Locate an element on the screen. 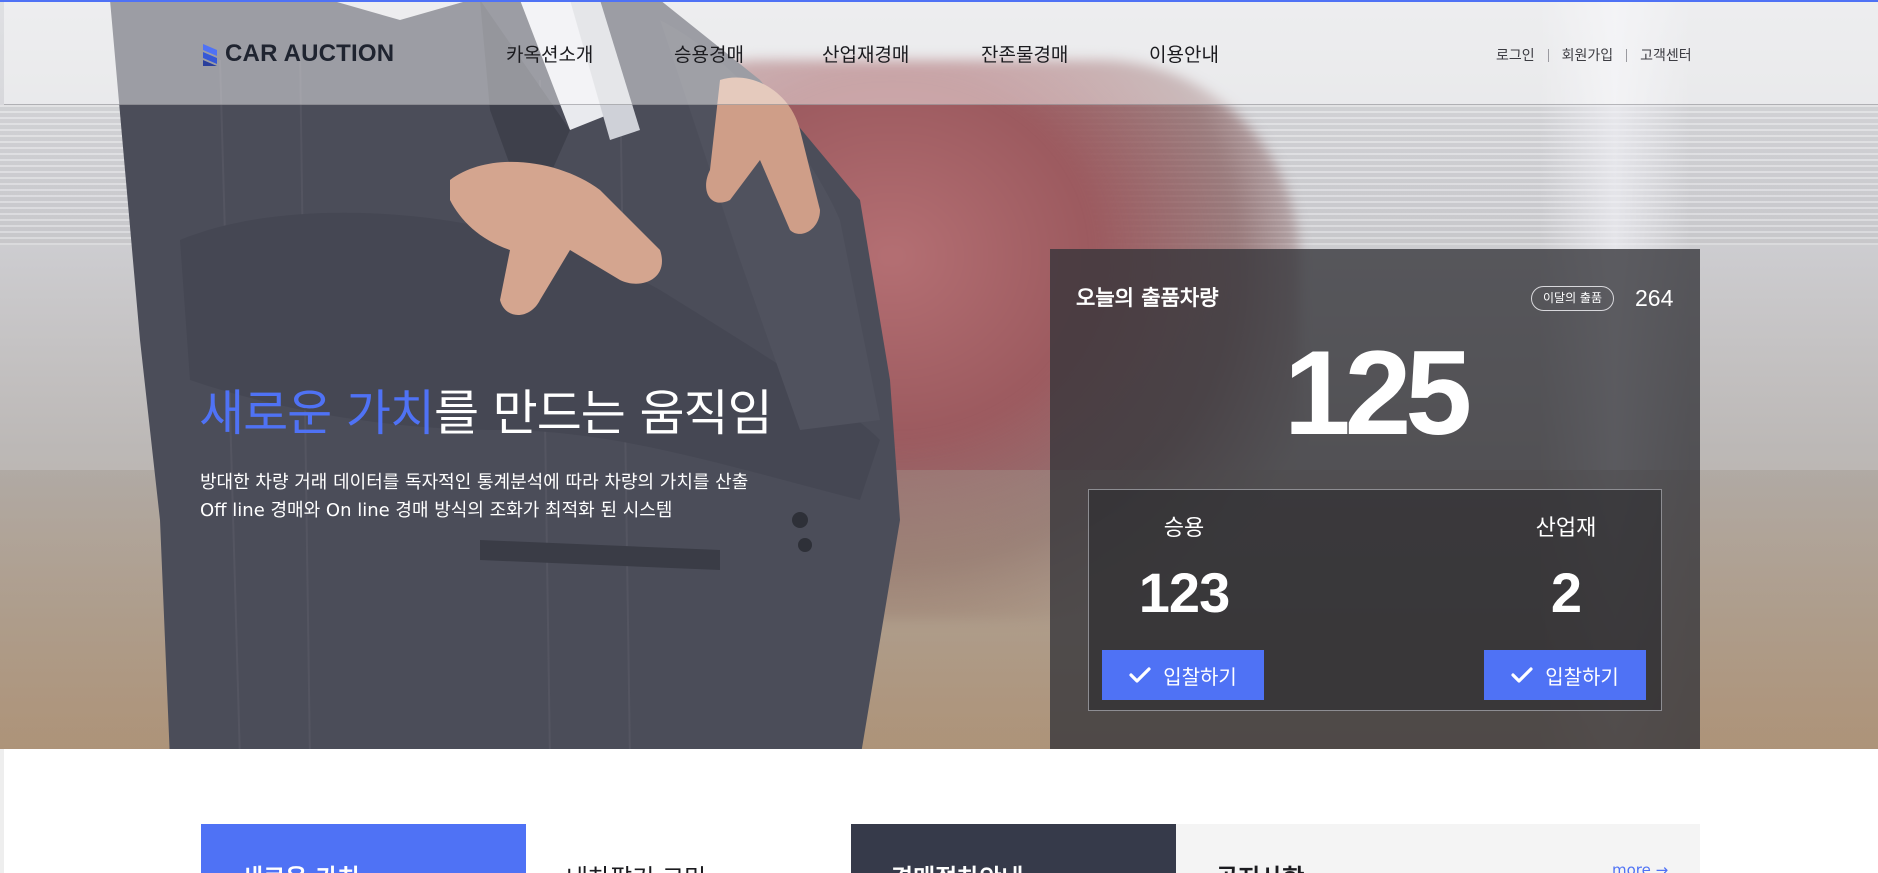 The image size is (1878, 873). card-notice: 공지사항 more → is located at coordinates (1438, 848).